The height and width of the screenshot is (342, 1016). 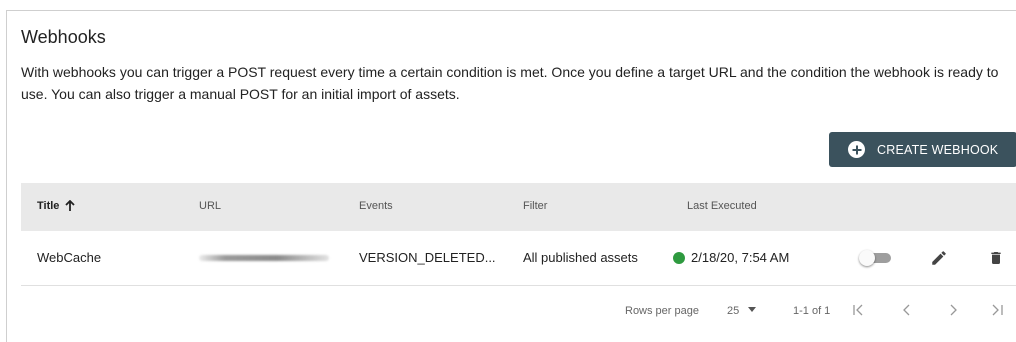 What do you see at coordinates (997, 310) in the screenshot?
I see `last-page-icon` at bounding box center [997, 310].